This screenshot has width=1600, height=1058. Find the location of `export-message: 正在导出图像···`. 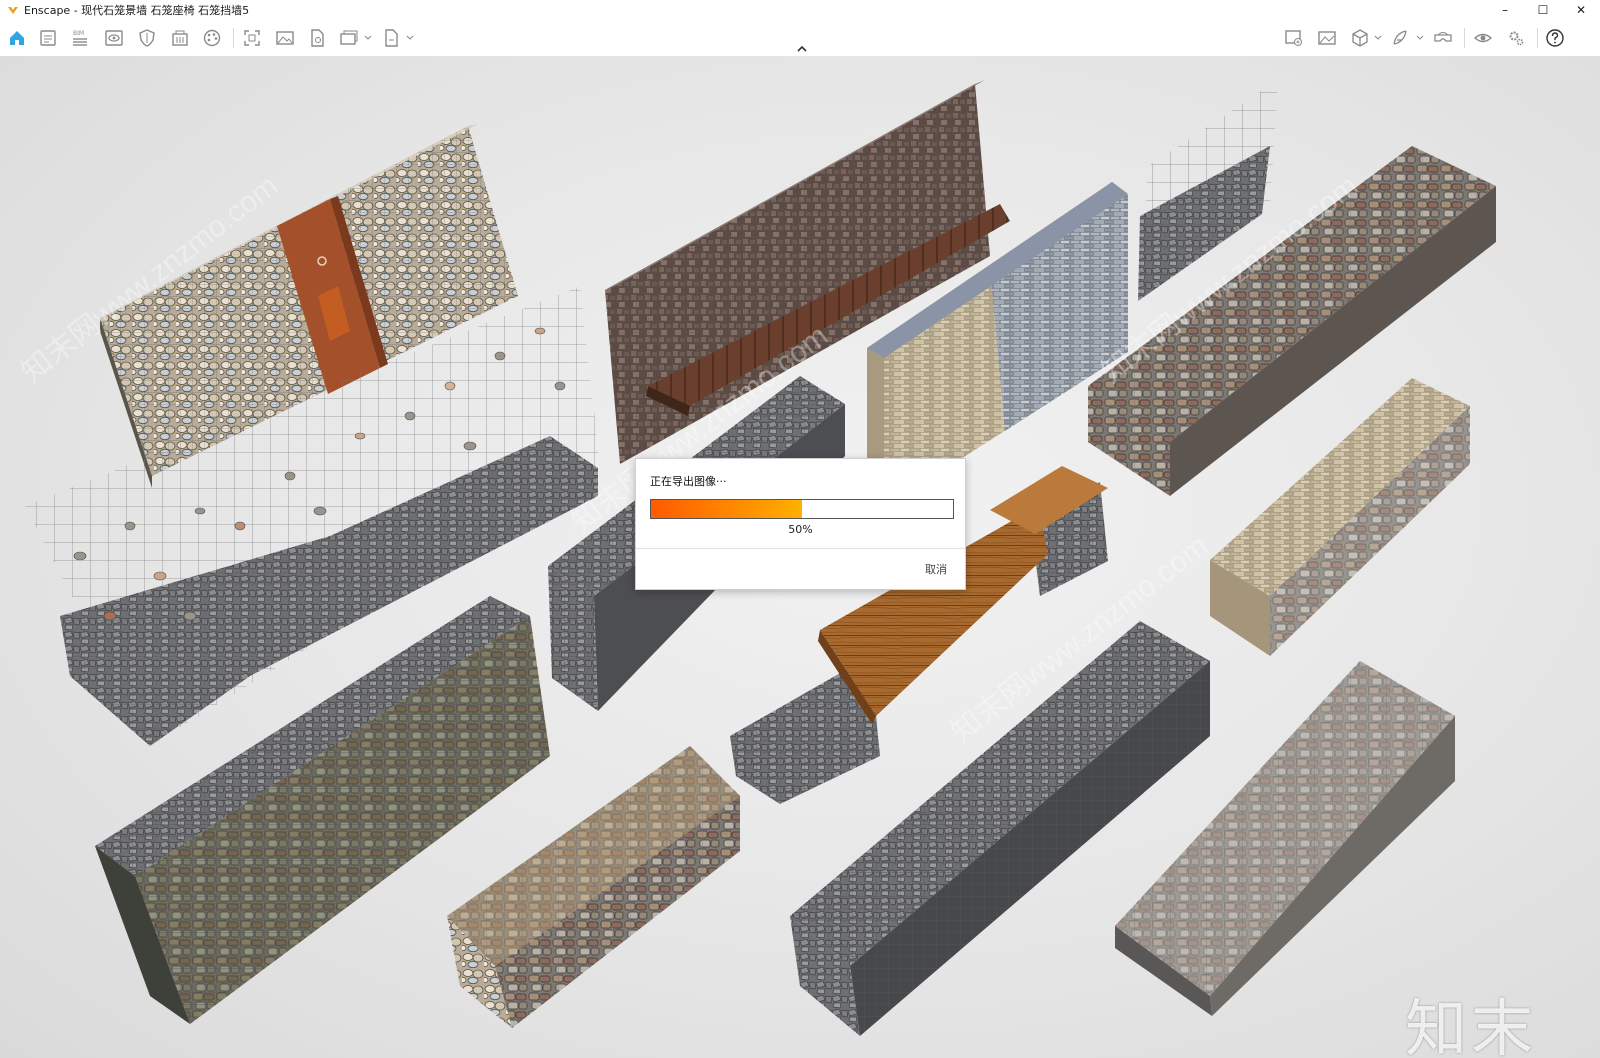

export-message: 正在导出图像··· is located at coordinates (688, 481).